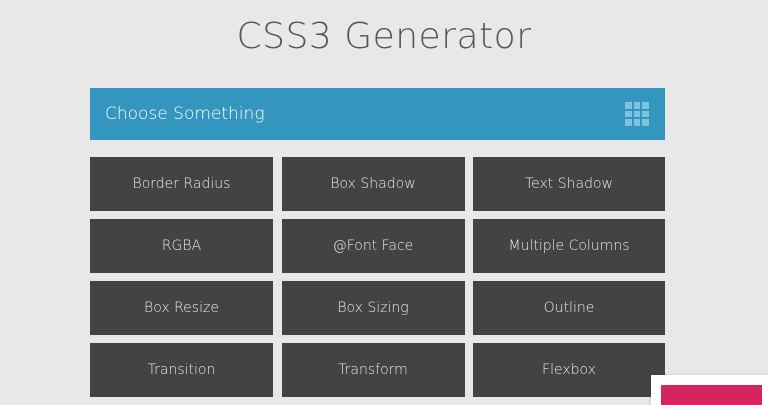 This screenshot has width=768, height=405. I want to click on tile-outline: Outline, so click(569, 308).